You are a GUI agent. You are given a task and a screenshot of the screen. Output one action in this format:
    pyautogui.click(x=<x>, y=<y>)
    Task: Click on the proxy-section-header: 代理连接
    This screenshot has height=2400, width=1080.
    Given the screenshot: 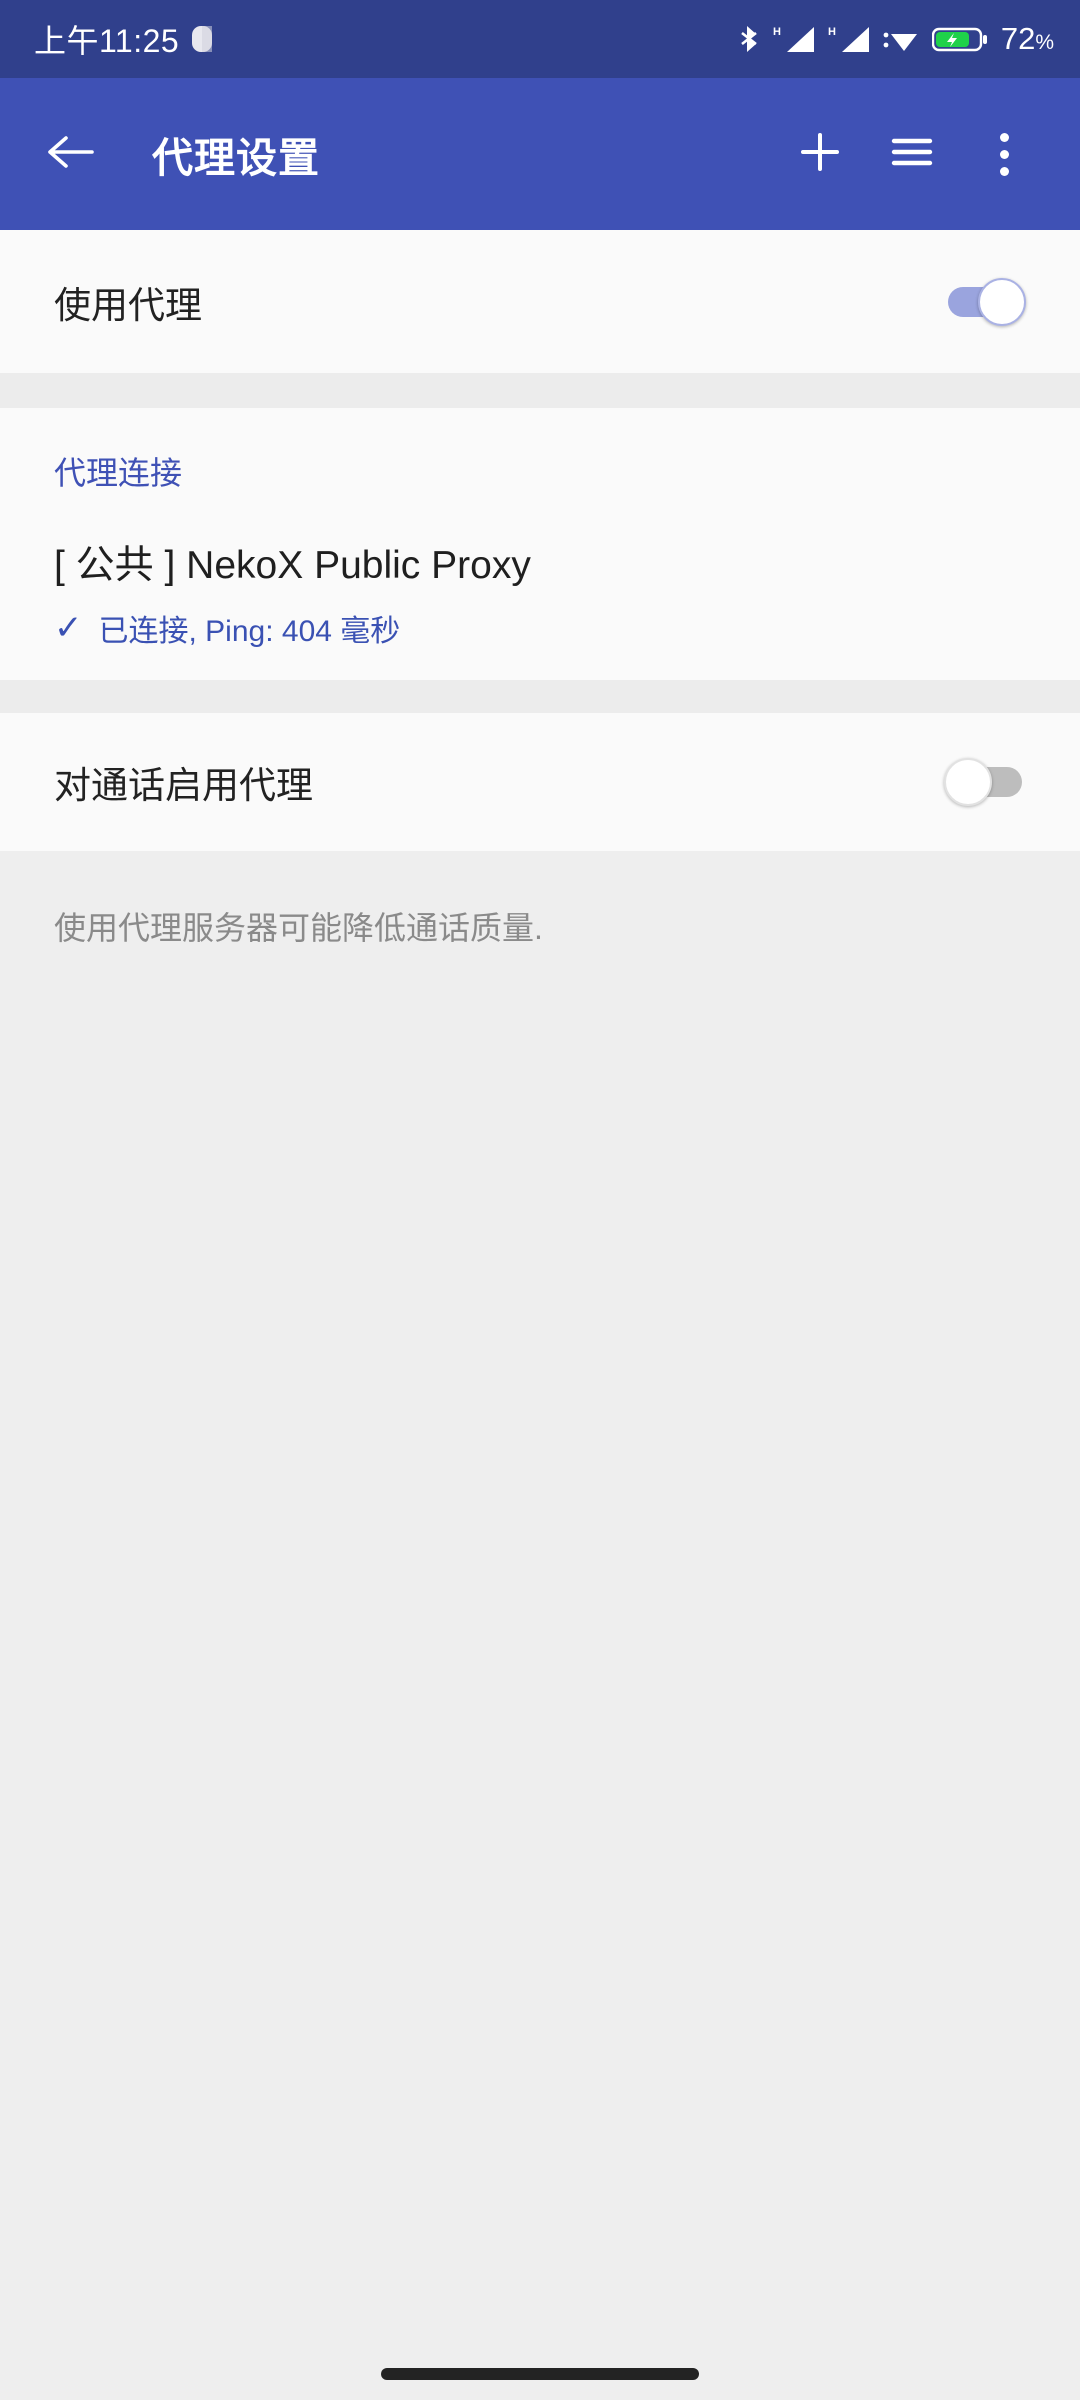 What is the action you would take?
    pyautogui.click(x=118, y=473)
    